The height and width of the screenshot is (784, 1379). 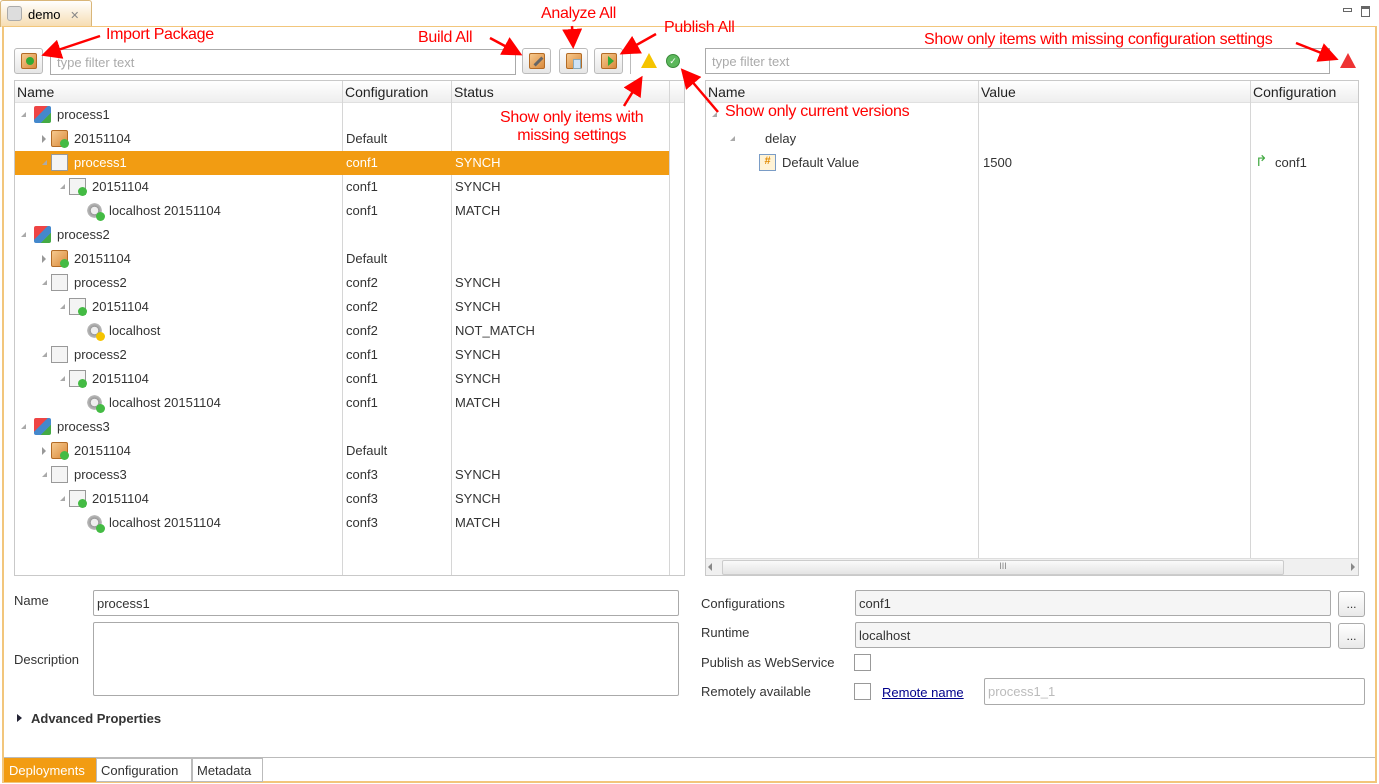 What do you see at coordinates (506, 46) in the screenshot?
I see `arrow-build` at bounding box center [506, 46].